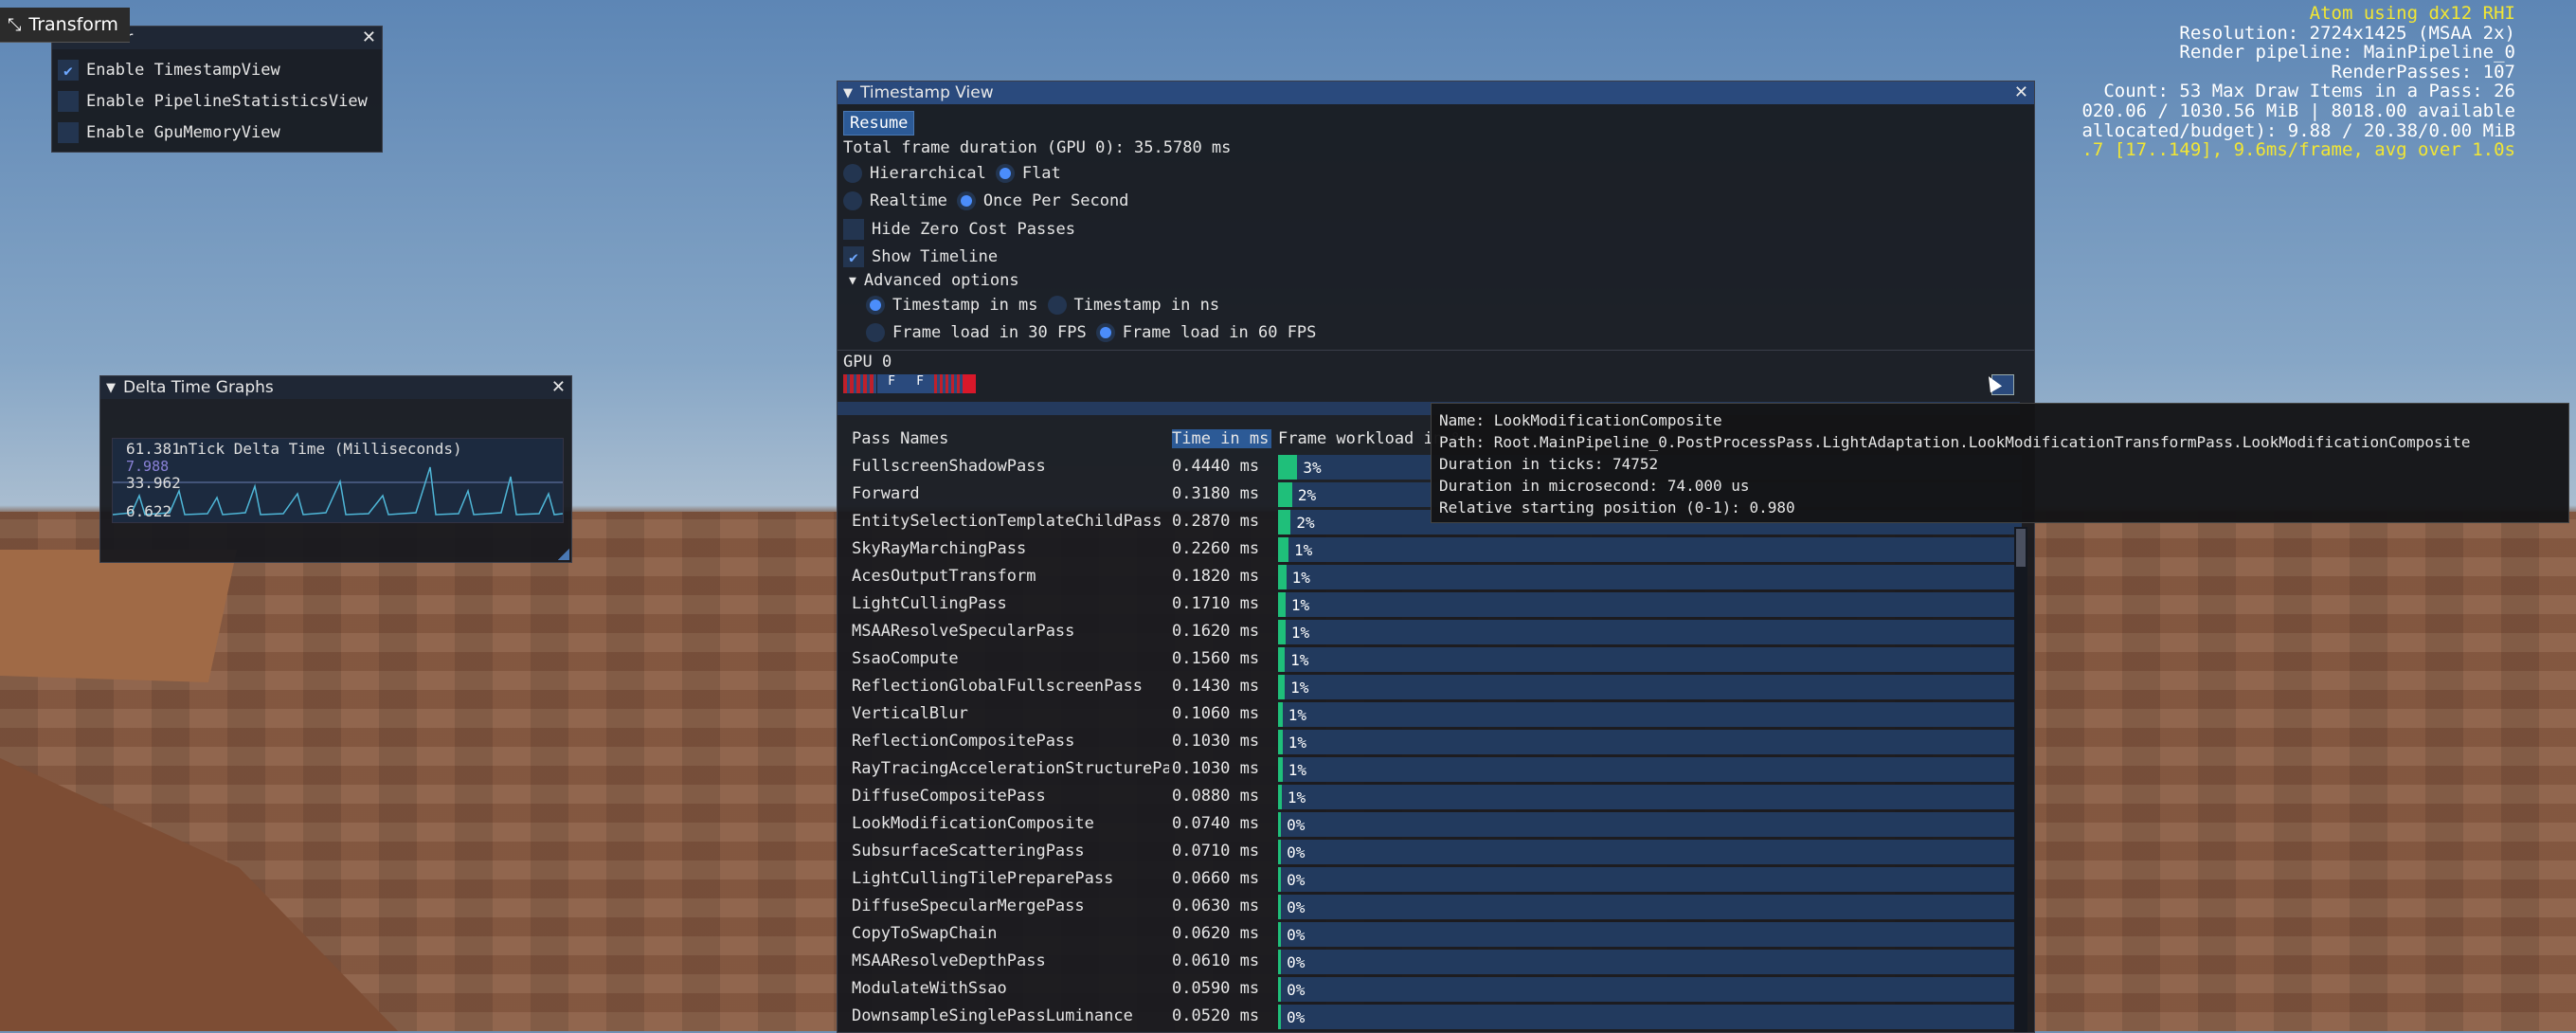  Describe the element at coordinates (1430, 907) in the screenshot. I see `table-row: DiffuseSpecularMergePass 0.0630 ms 0%` at that location.